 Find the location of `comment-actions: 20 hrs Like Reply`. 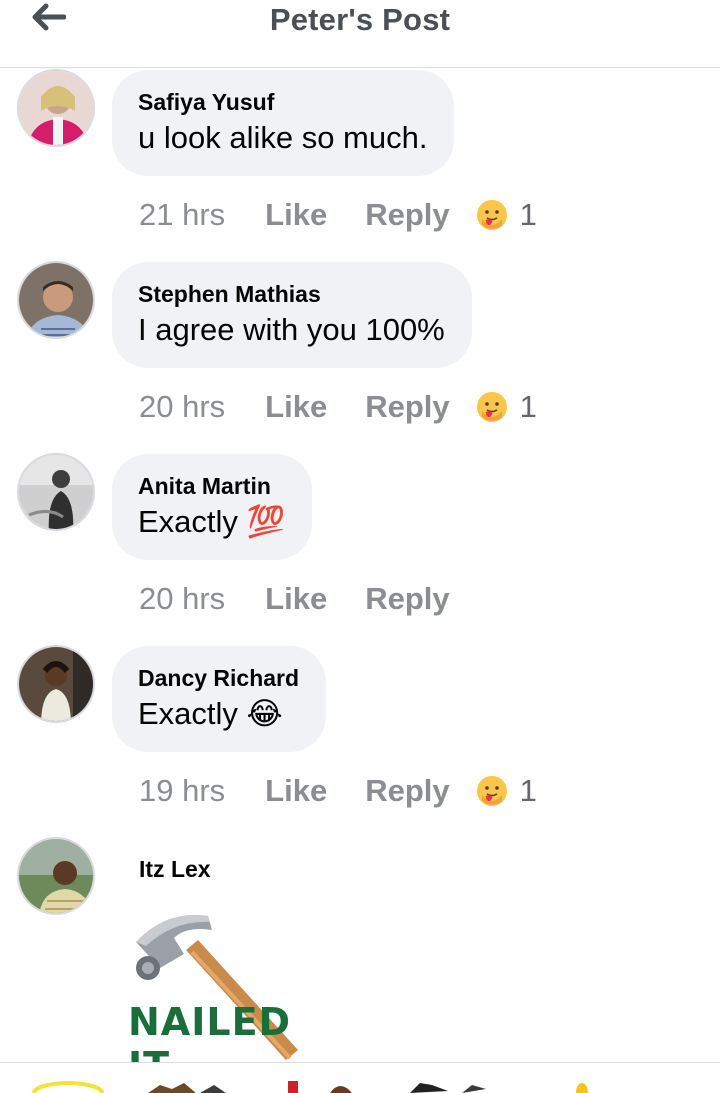

comment-actions: 20 hrs Like Reply is located at coordinates (294, 599).